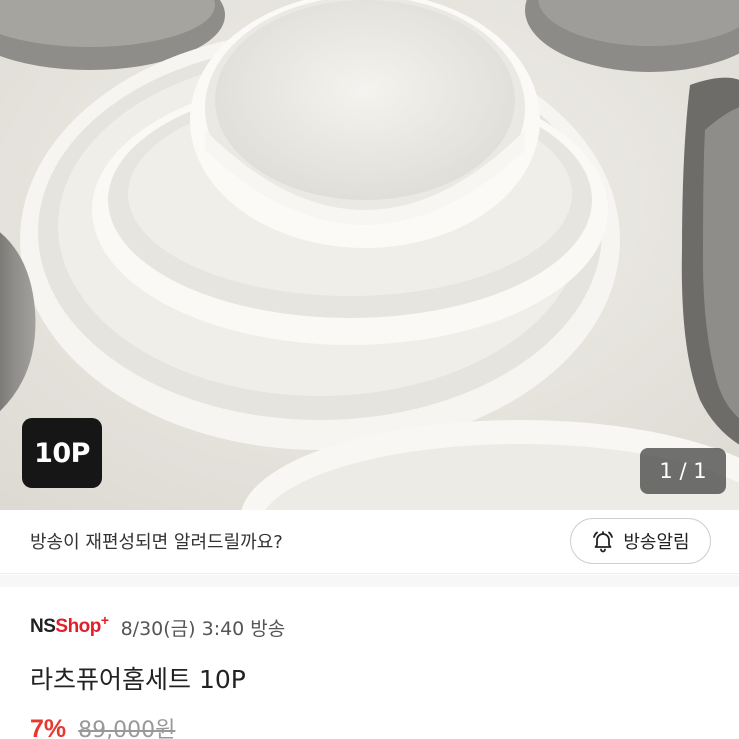  Describe the element at coordinates (203, 628) in the screenshot. I see `broadcast-schedule: 8/30(금) 3:40 방송` at that location.